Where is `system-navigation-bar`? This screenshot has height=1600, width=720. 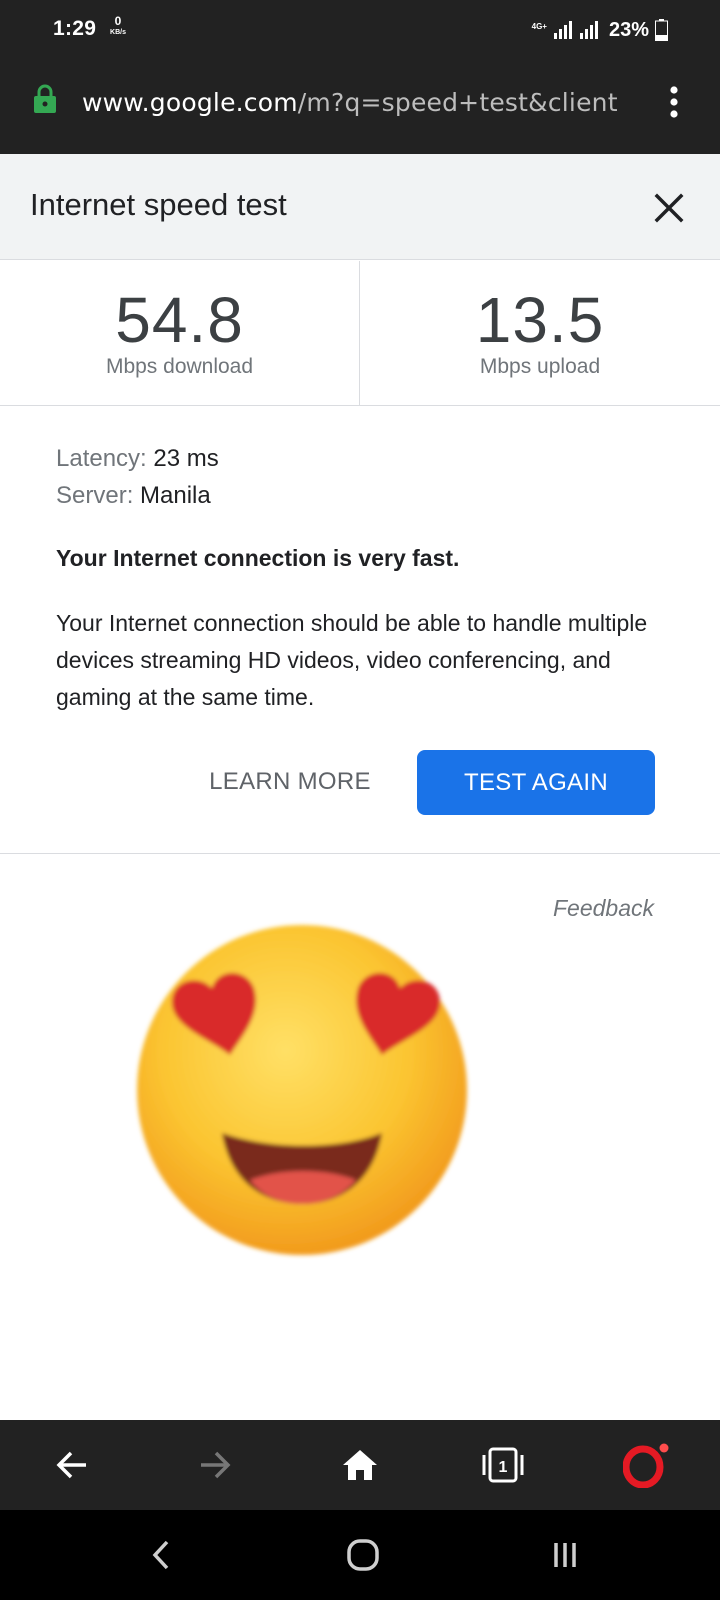
system-navigation-bar is located at coordinates (360, 1555).